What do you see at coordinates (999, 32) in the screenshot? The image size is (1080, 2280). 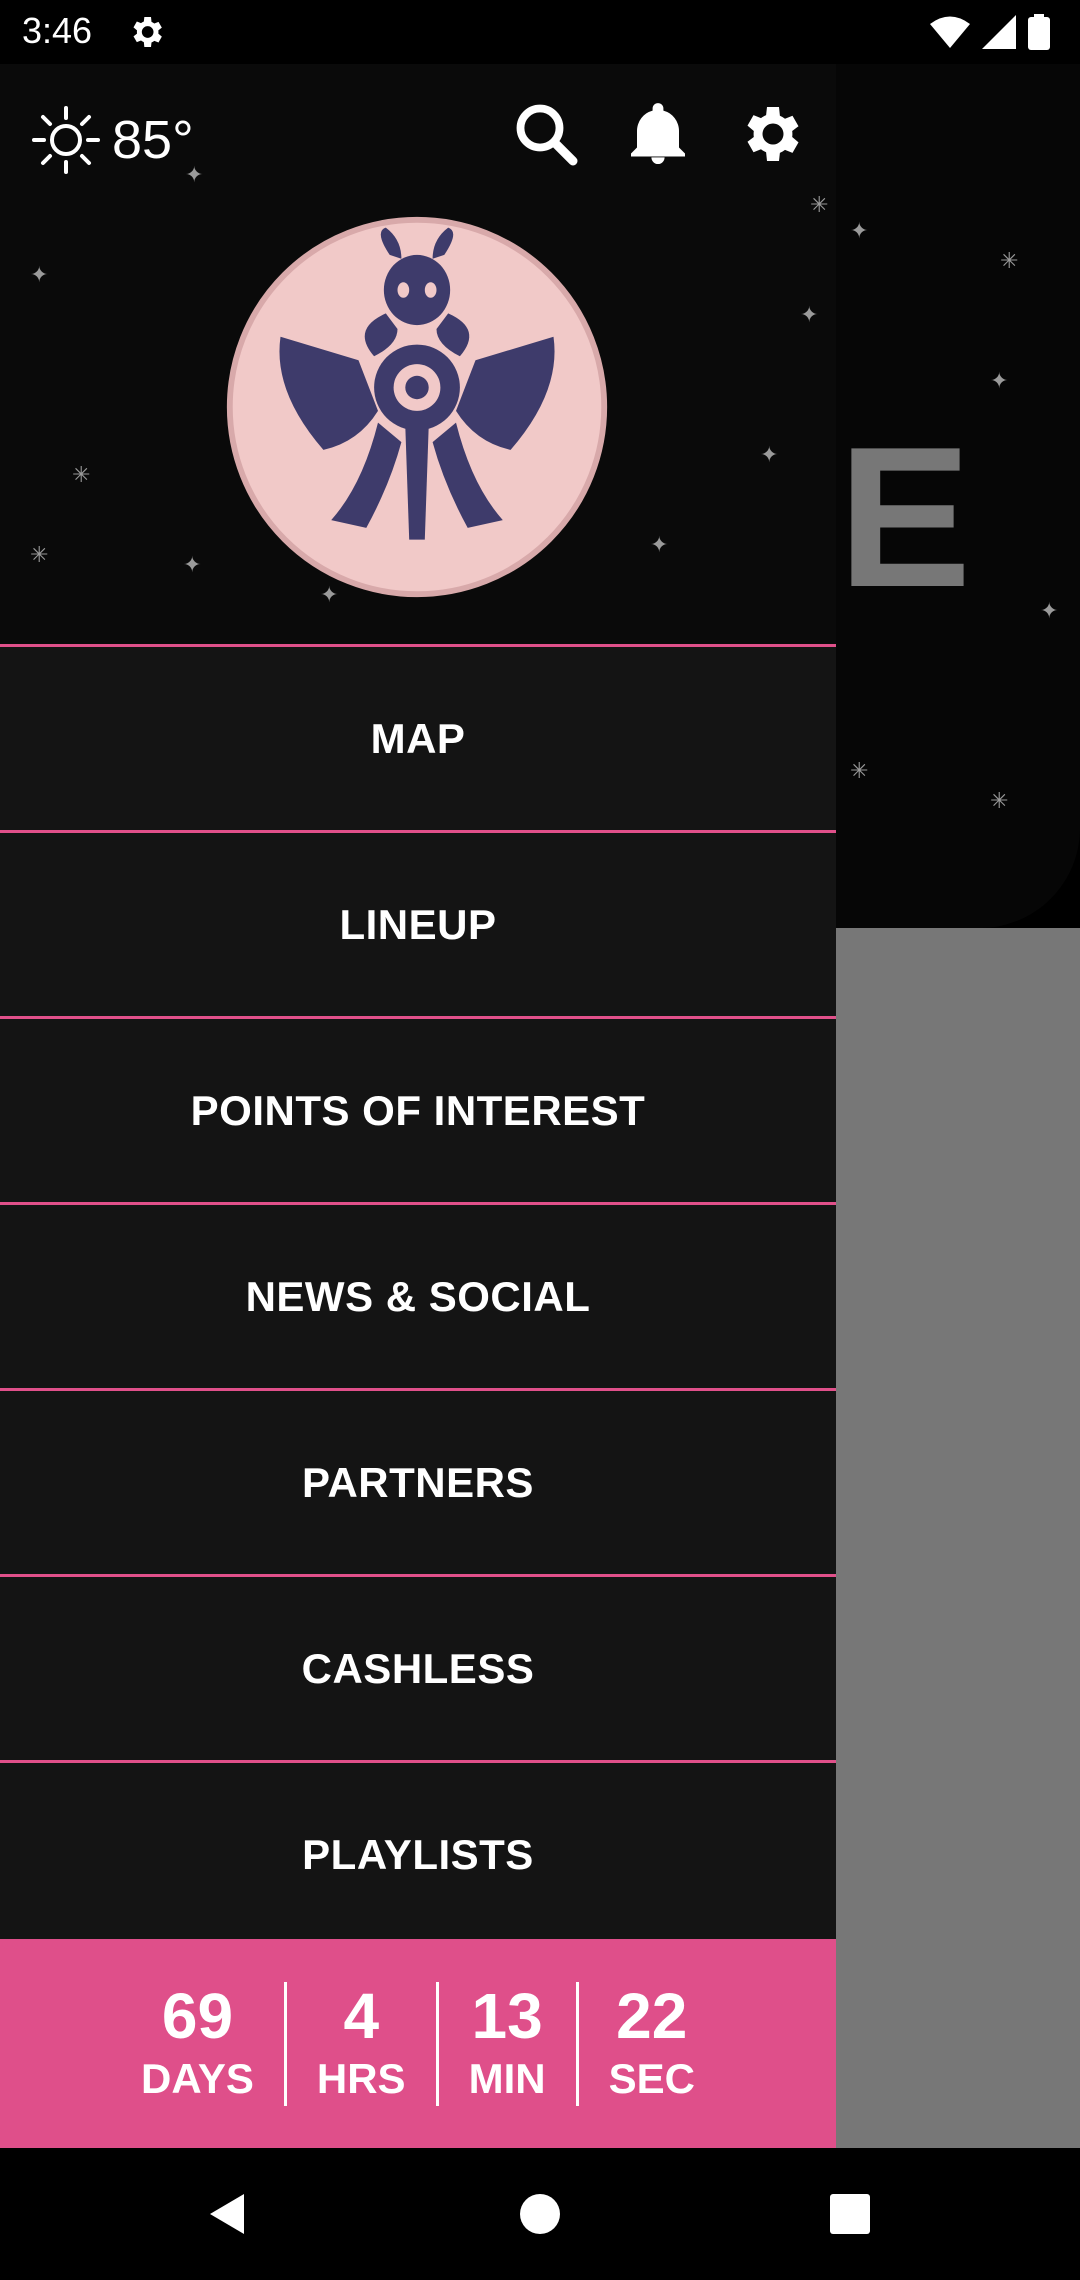 I see `cellular-signal-icon` at bounding box center [999, 32].